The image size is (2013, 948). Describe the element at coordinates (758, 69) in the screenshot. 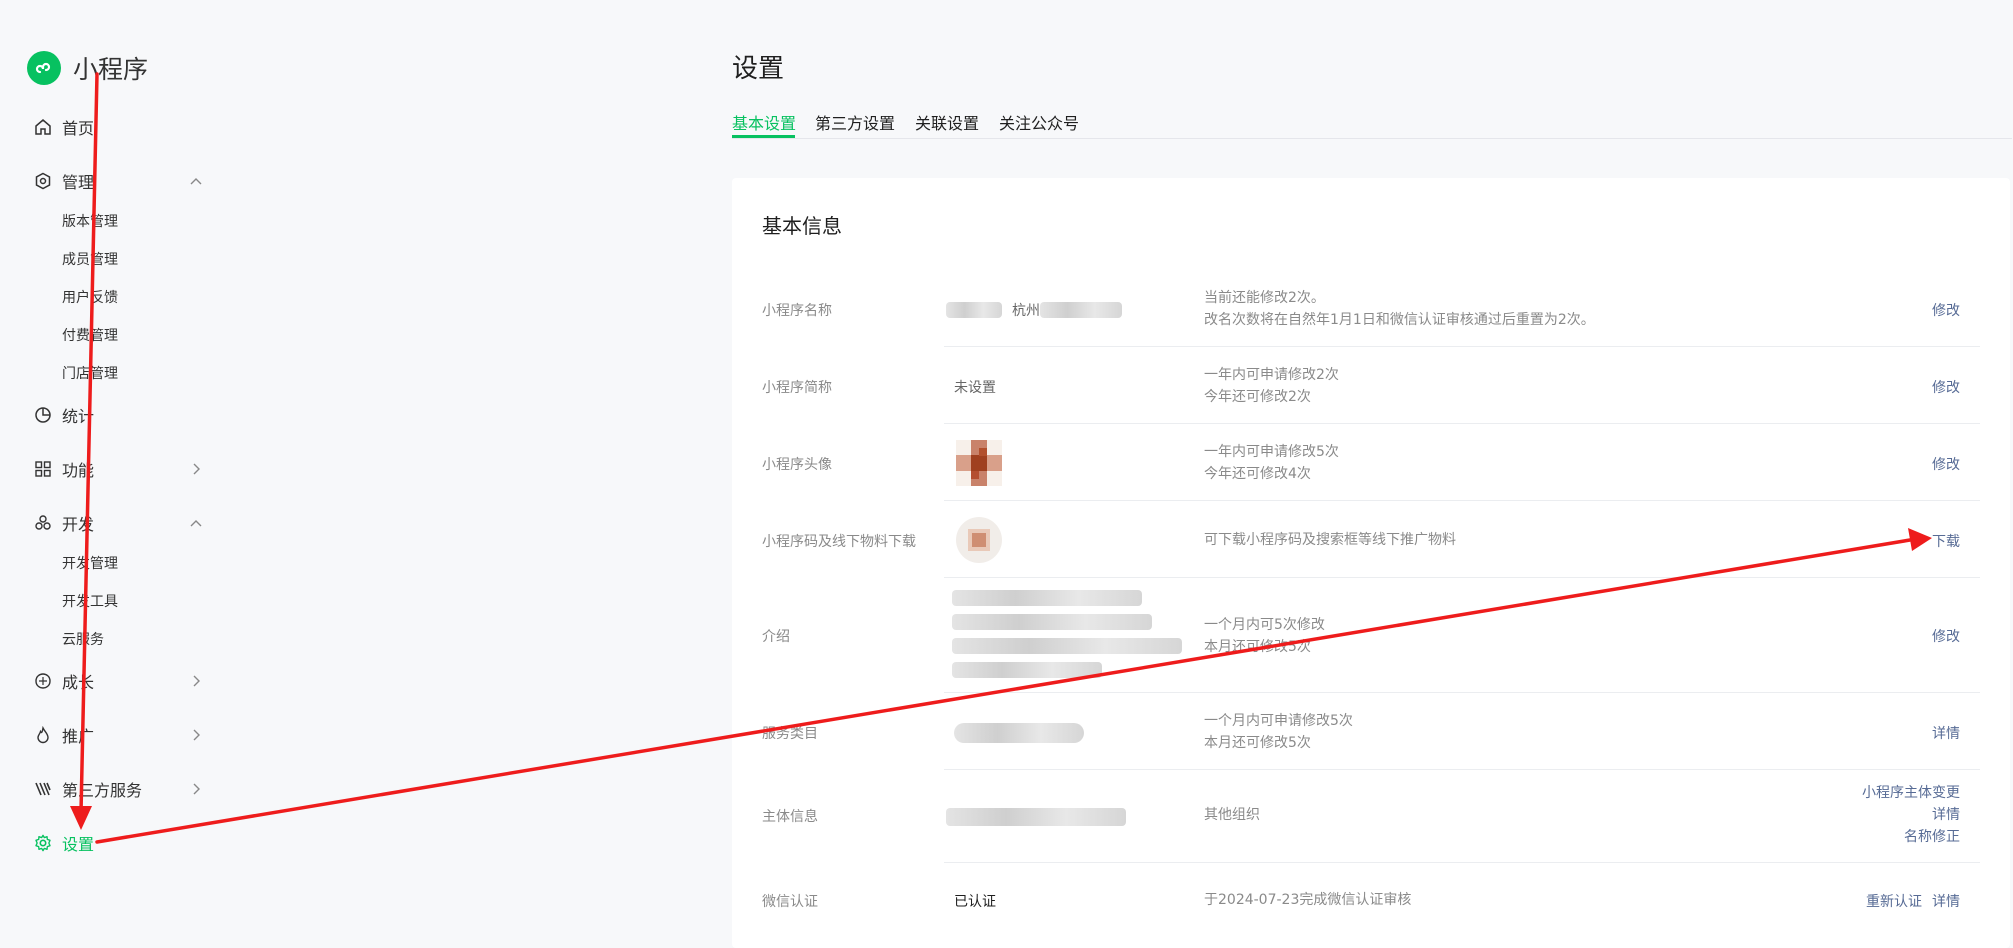

I see `page-title: 设置` at that location.